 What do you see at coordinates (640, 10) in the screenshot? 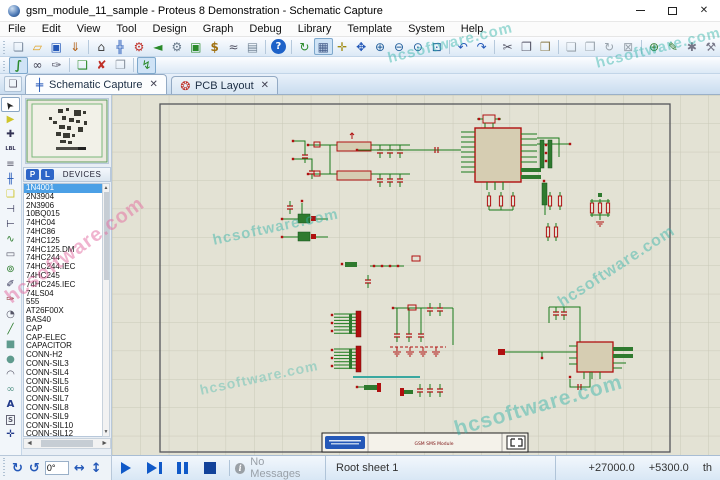
I see `minimize-button` at bounding box center [640, 10].